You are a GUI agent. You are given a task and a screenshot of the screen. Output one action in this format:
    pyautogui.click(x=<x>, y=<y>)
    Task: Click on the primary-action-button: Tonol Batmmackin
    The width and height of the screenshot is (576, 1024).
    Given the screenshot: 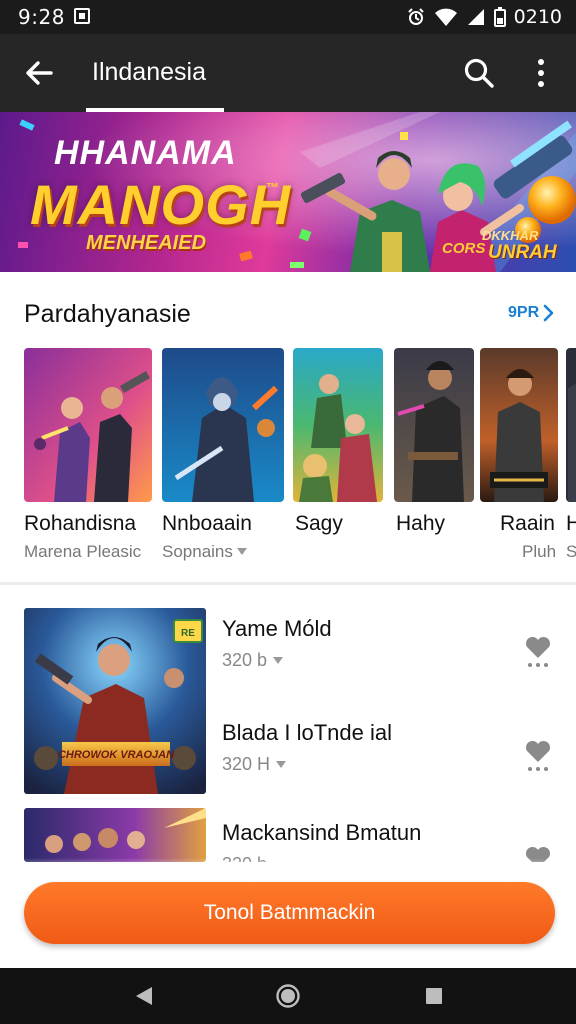 What is the action you would take?
    pyautogui.click(x=289, y=913)
    